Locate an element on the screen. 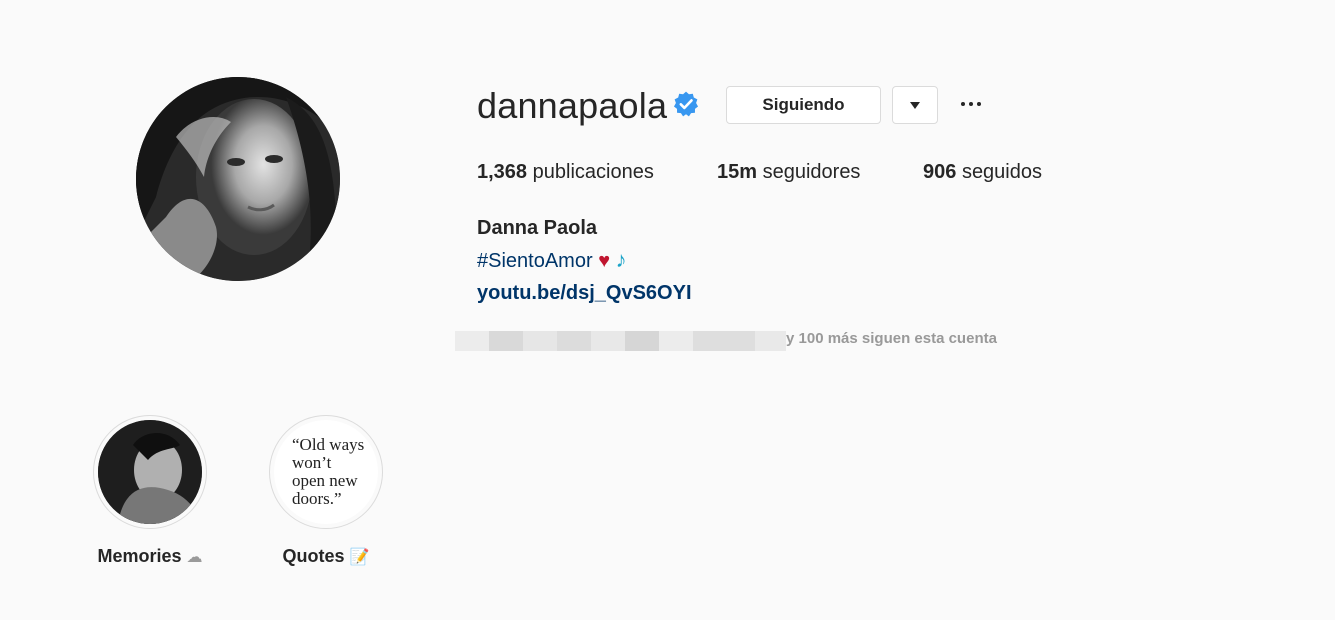 This screenshot has height=620, width=1335. profile-full-name: Danna Paola is located at coordinates (537, 228).